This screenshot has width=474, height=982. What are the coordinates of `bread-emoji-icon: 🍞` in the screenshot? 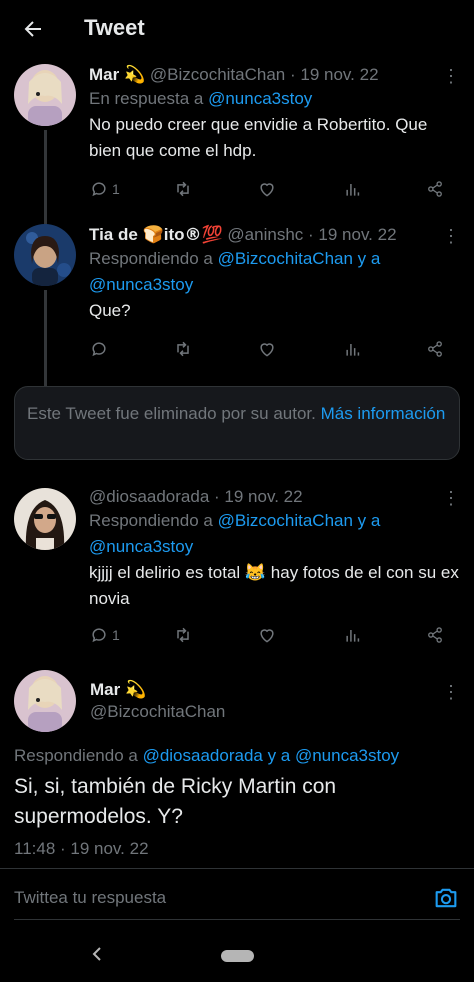 It's located at (153, 235).